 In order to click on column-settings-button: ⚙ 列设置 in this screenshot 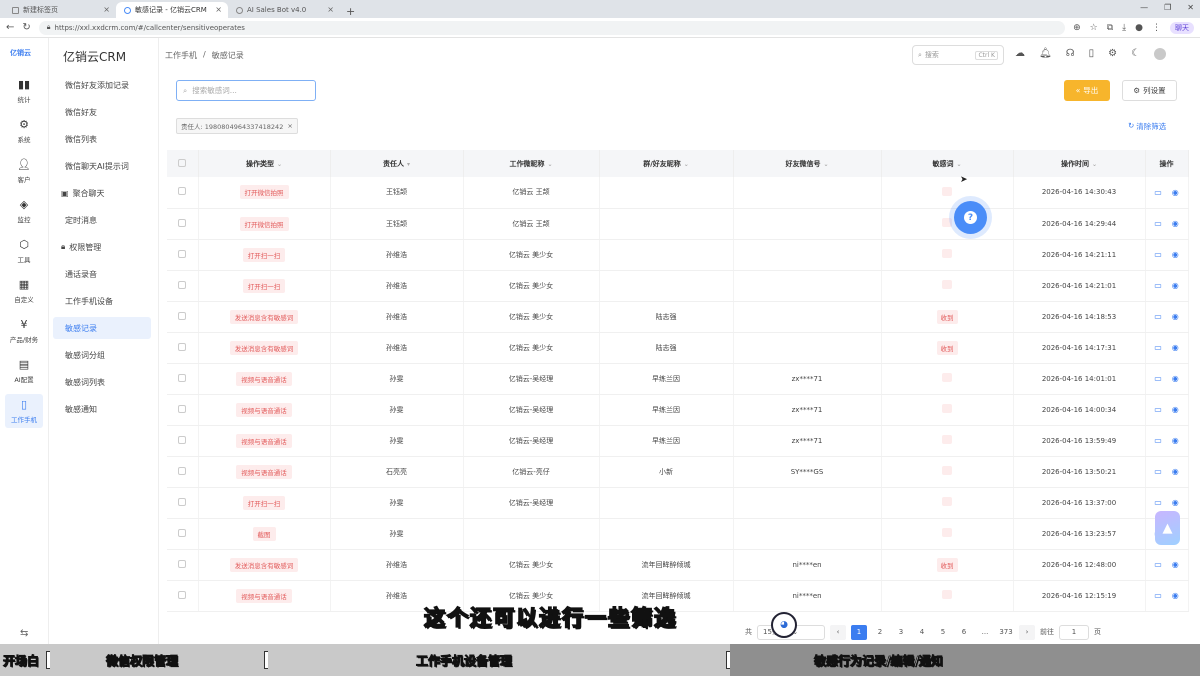, I will do `click(1149, 90)`.